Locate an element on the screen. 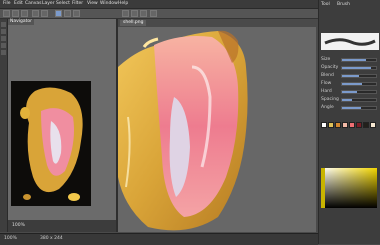 Image resolution: width=380 pixels, height=245 pixels. open-icon is located at coordinates (15, 13).